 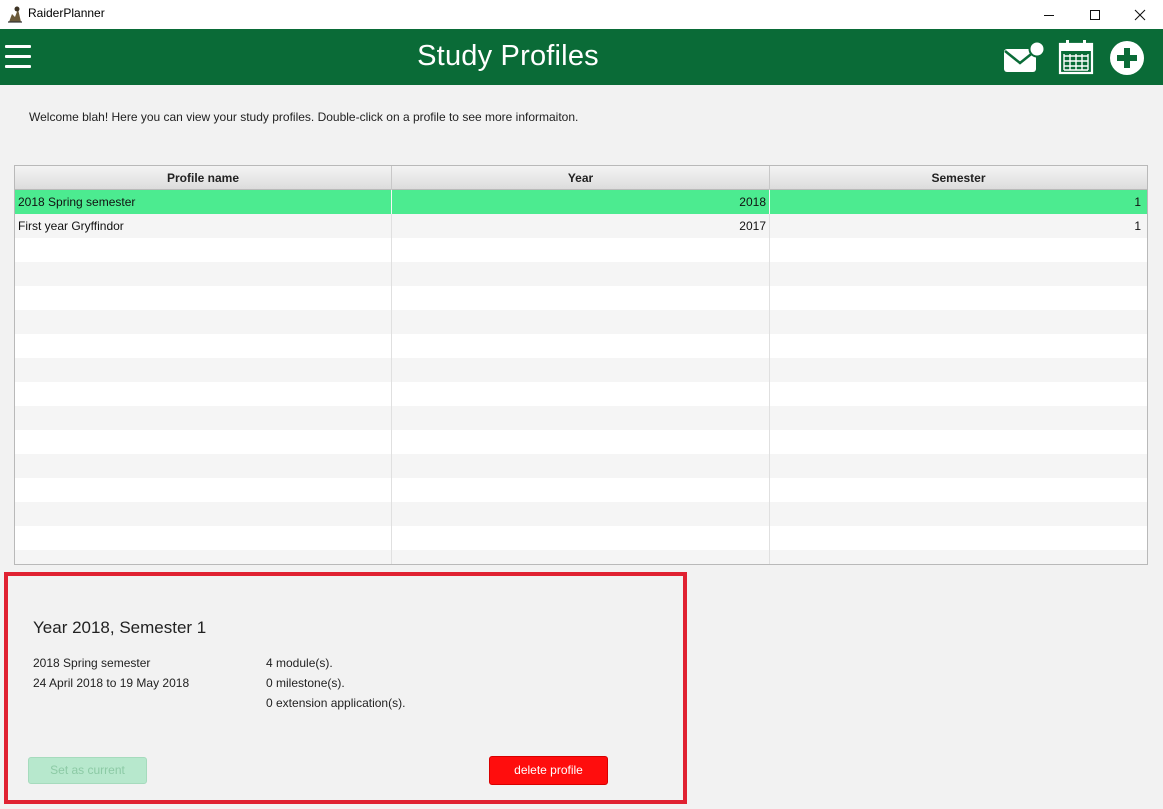 I want to click on profile-milestone-count: 0 milestone(s)., so click(x=305, y=683).